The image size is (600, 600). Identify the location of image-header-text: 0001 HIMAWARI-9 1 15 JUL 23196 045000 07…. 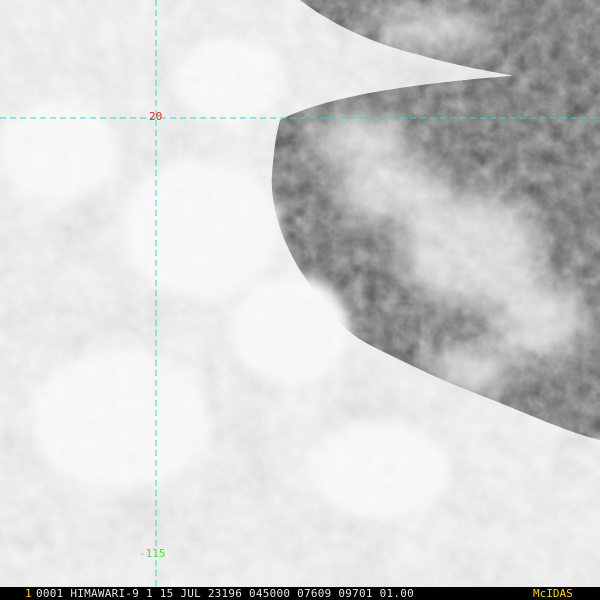
(225, 593).